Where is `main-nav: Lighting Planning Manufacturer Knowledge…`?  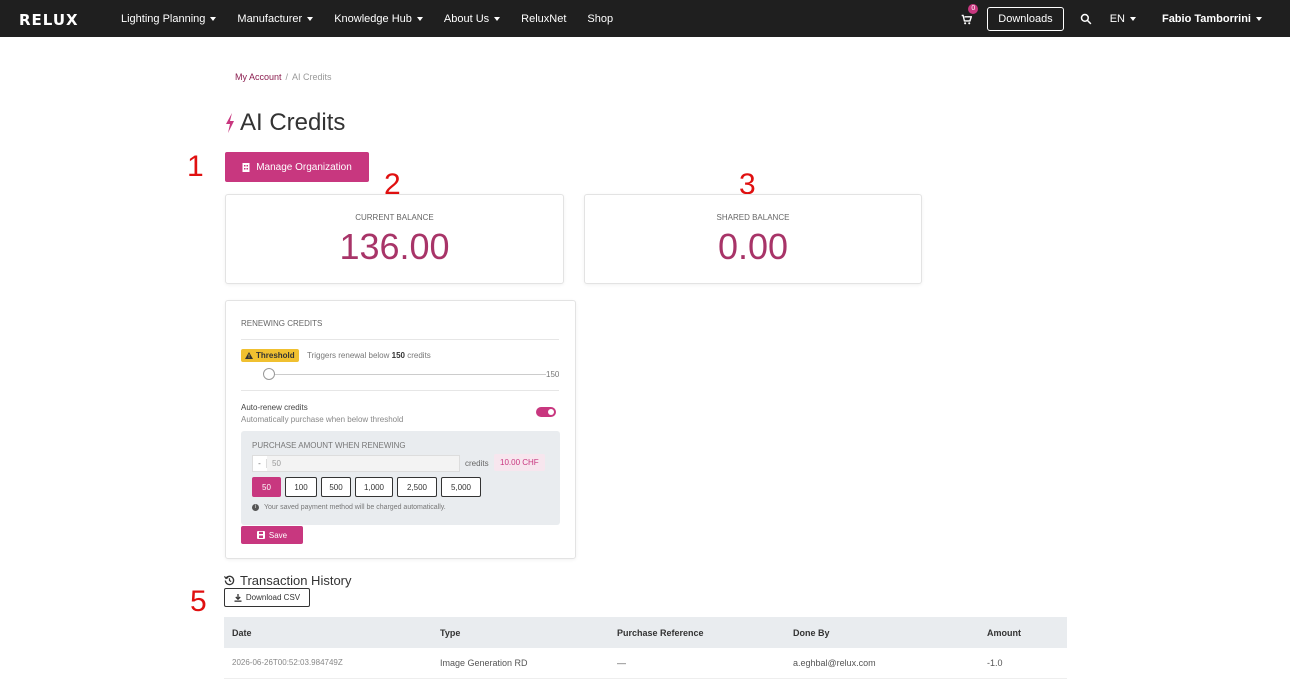
main-nav: Lighting Planning Manufacturer Knowledge… is located at coordinates (377, 18).